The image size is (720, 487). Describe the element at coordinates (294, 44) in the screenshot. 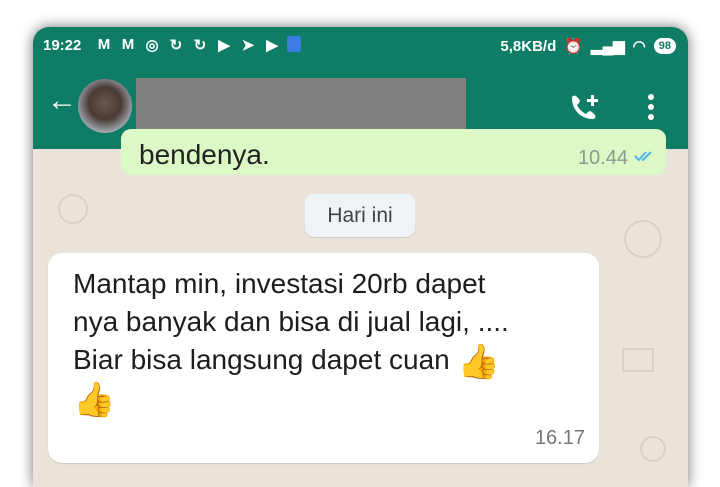

I see `app-icon` at that location.